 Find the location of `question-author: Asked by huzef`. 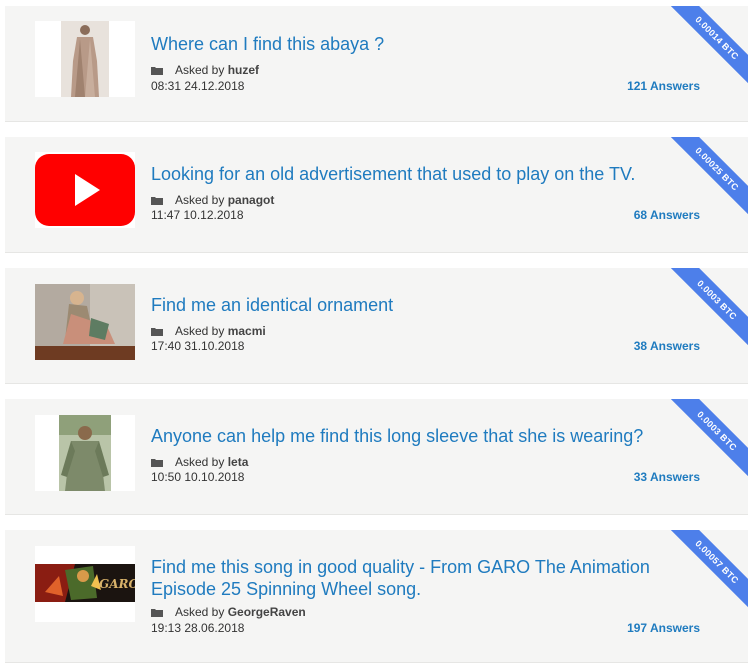

question-author: Asked by huzef is located at coordinates (205, 70).